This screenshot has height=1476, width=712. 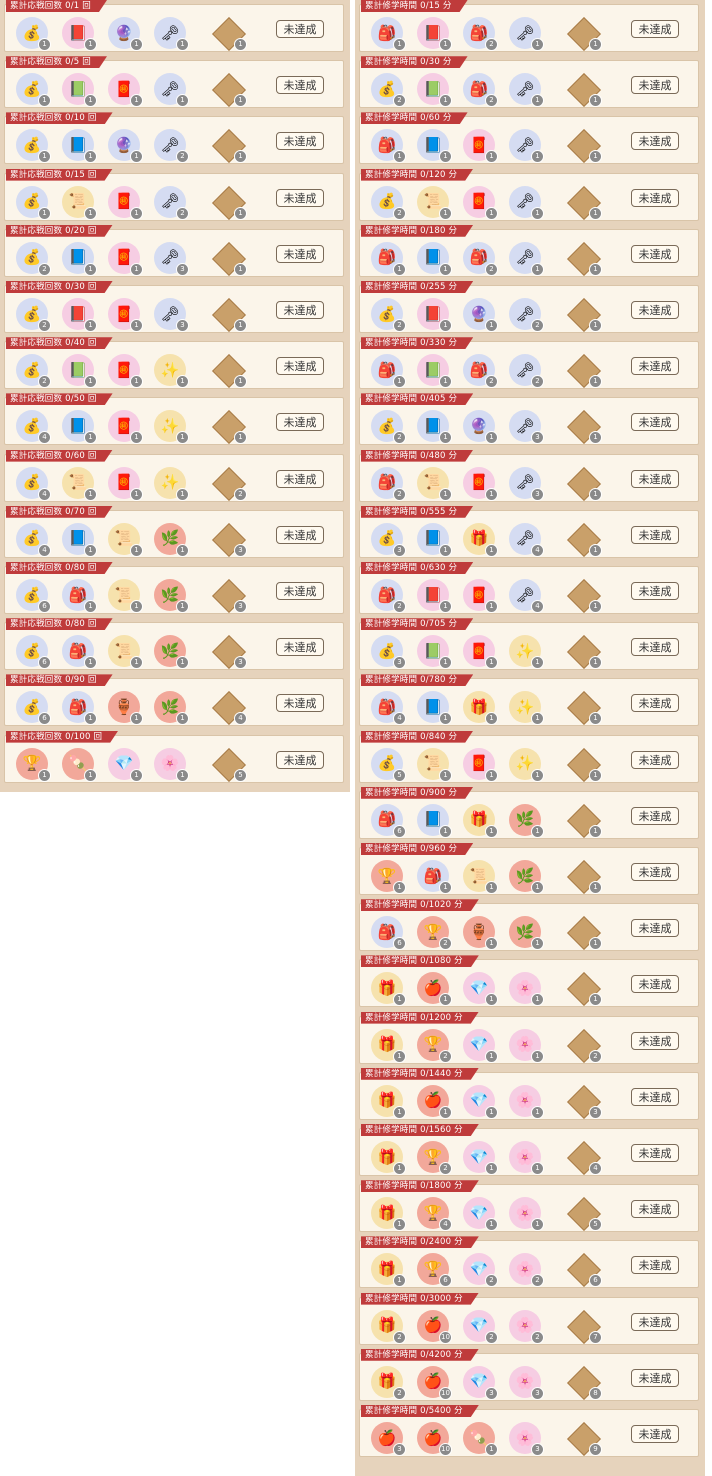 I want to click on gold-reward-icon: 💰 3, so click(x=388, y=652).